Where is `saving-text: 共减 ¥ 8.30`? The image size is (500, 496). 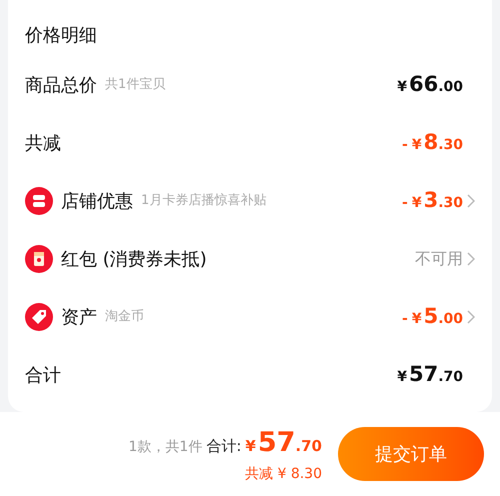
saving-text: 共减 ¥ 8.30 is located at coordinates (283, 474).